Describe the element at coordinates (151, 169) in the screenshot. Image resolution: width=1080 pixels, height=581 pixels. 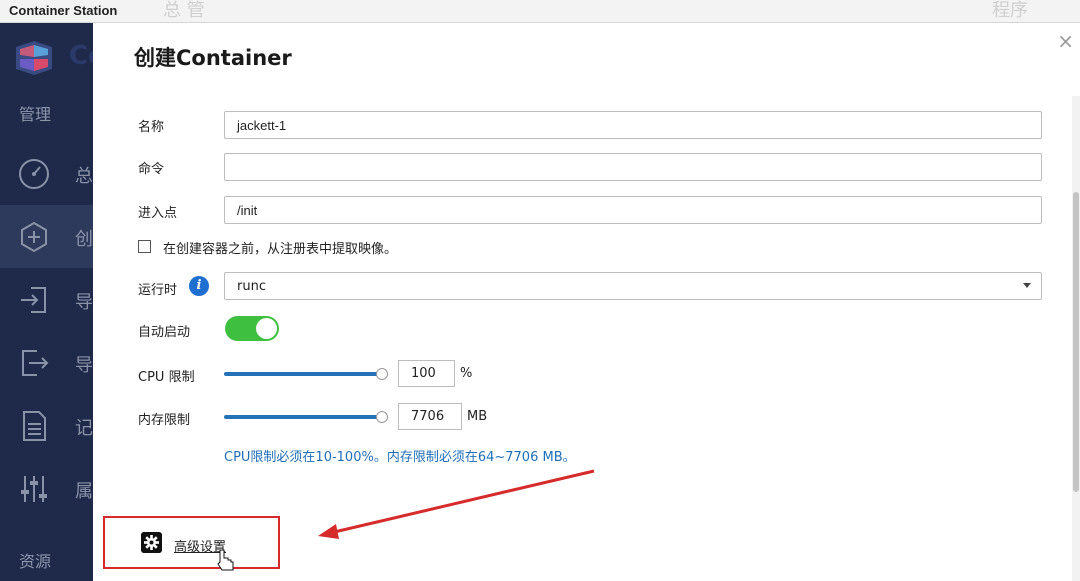
I see `command-label: 命令` at that location.